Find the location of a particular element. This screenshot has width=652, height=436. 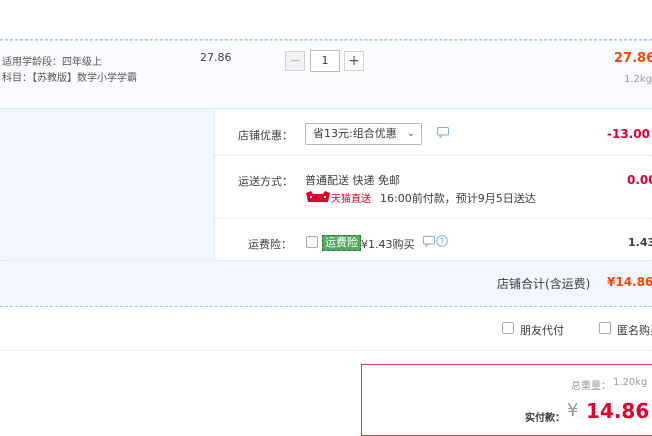

shipping-method: 普通配送 快递 免邮 is located at coordinates (352, 180).